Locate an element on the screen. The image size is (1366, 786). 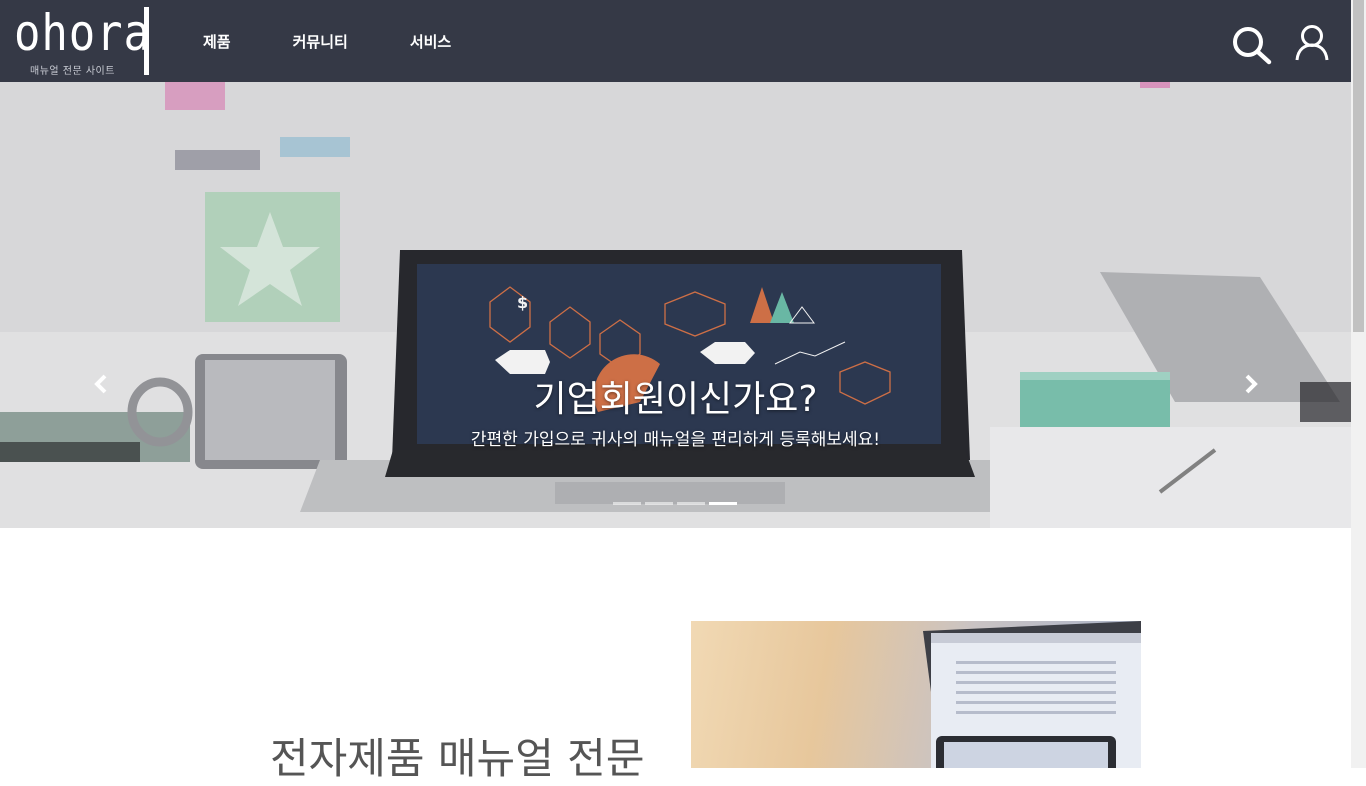
search-icon is located at coordinates (1252, 45).